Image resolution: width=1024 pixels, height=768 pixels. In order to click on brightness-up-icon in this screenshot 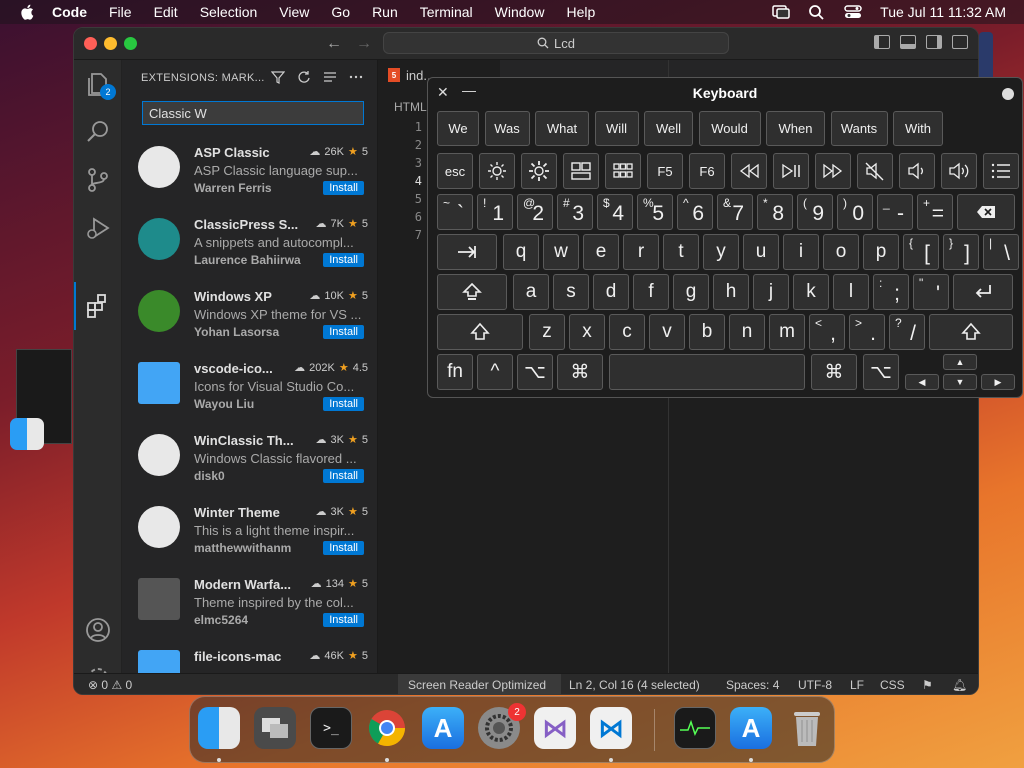, I will do `click(539, 171)`.